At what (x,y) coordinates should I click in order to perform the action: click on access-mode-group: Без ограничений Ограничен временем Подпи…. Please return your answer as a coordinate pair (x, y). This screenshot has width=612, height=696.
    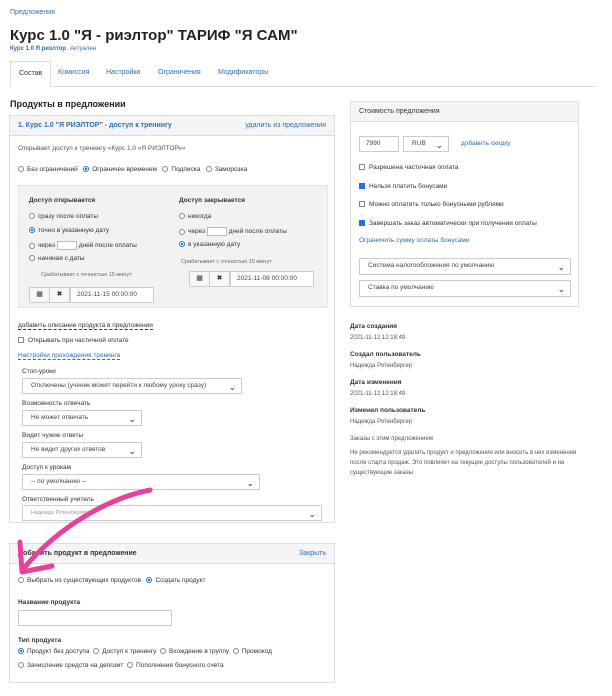
    Looking at the image, I should click on (132, 169).